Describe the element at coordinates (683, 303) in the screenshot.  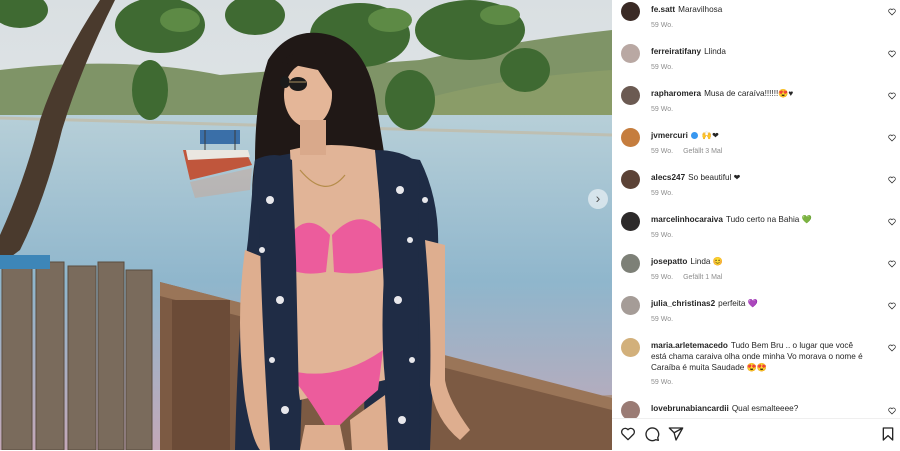
I see `comment-username: julia_christinas2` at that location.